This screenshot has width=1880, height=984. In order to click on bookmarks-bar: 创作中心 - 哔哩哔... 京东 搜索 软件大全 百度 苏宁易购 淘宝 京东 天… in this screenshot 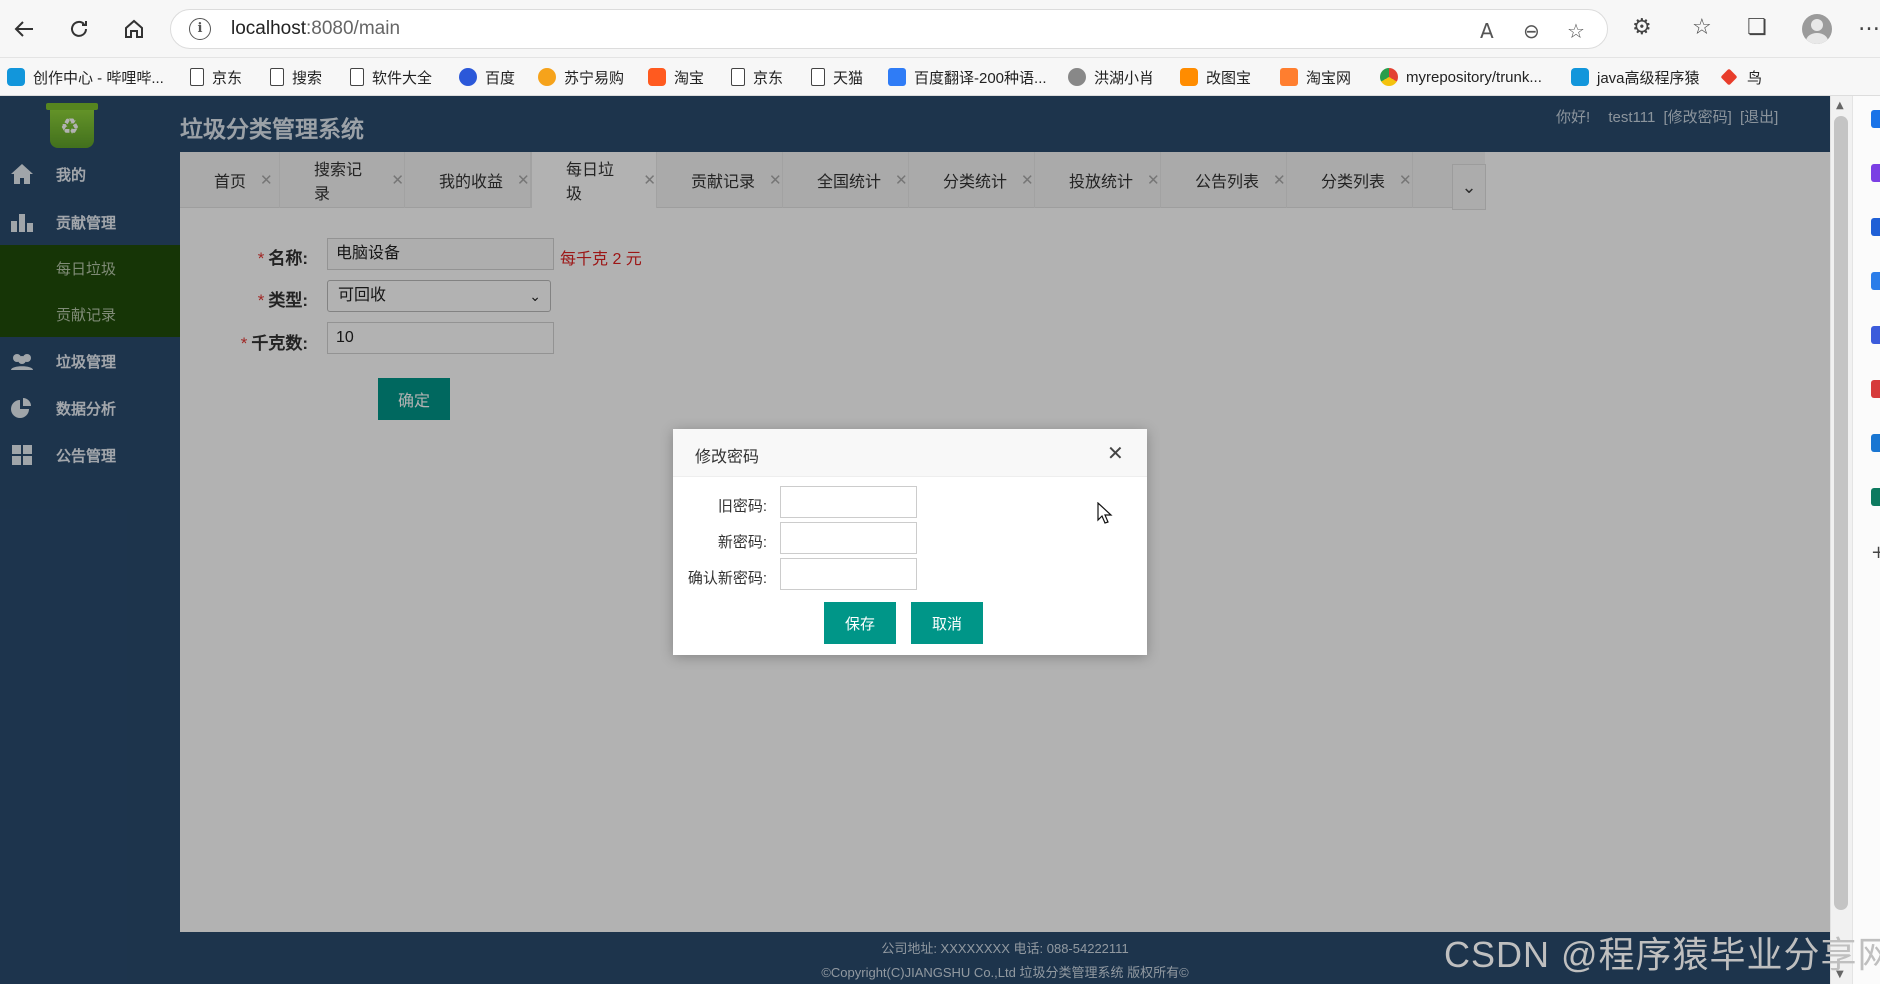, I will do `click(940, 77)`.